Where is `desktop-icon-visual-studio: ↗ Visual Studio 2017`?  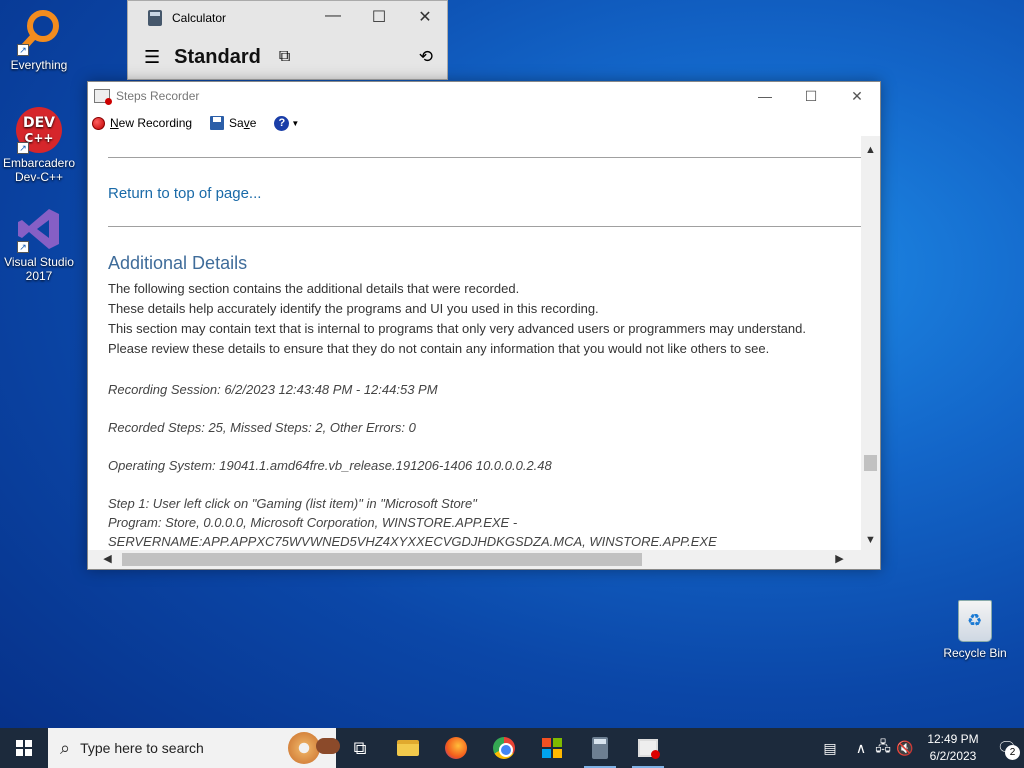 desktop-icon-visual-studio: ↗ Visual Studio 2017 is located at coordinates (39, 244).